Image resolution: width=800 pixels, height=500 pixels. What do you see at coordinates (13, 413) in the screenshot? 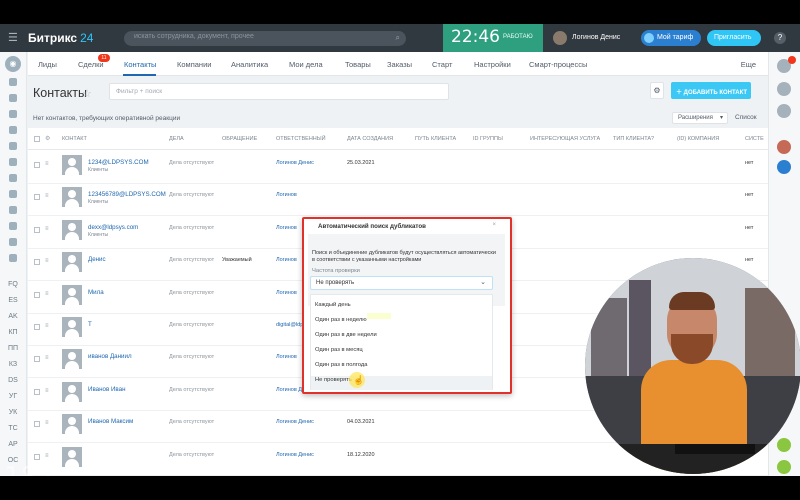
I see `sidebar-item: УК` at bounding box center [13, 413].